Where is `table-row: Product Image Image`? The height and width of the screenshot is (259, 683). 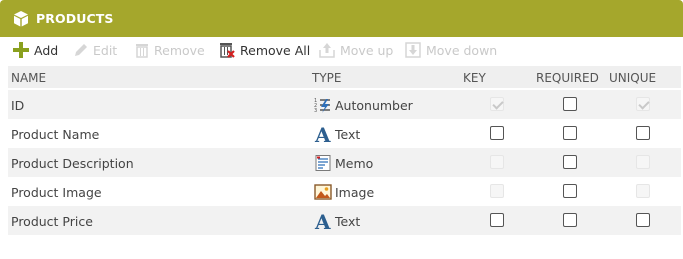 table-row: Product Image Image is located at coordinates (344, 191).